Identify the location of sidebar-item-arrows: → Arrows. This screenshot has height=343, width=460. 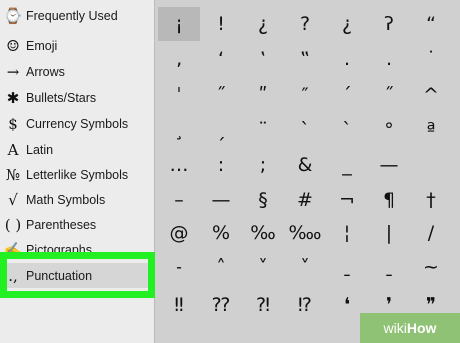
(77, 71).